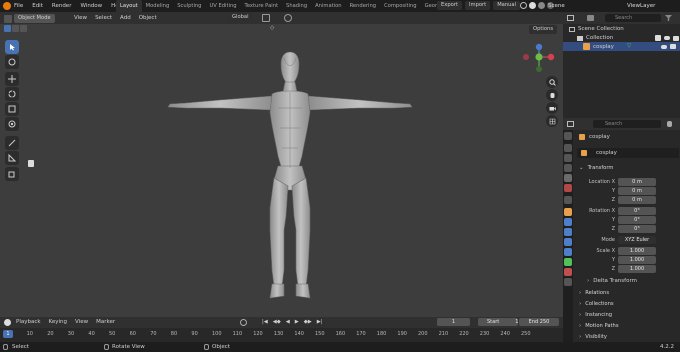  What do you see at coordinates (570, 18) in the screenshot?
I see `outliner-editor-icon` at bounding box center [570, 18].